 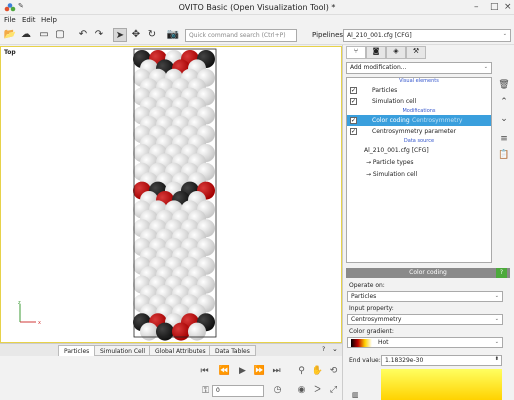 I want to click on color-gradient-value: Hot, so click(x=383, y=342).